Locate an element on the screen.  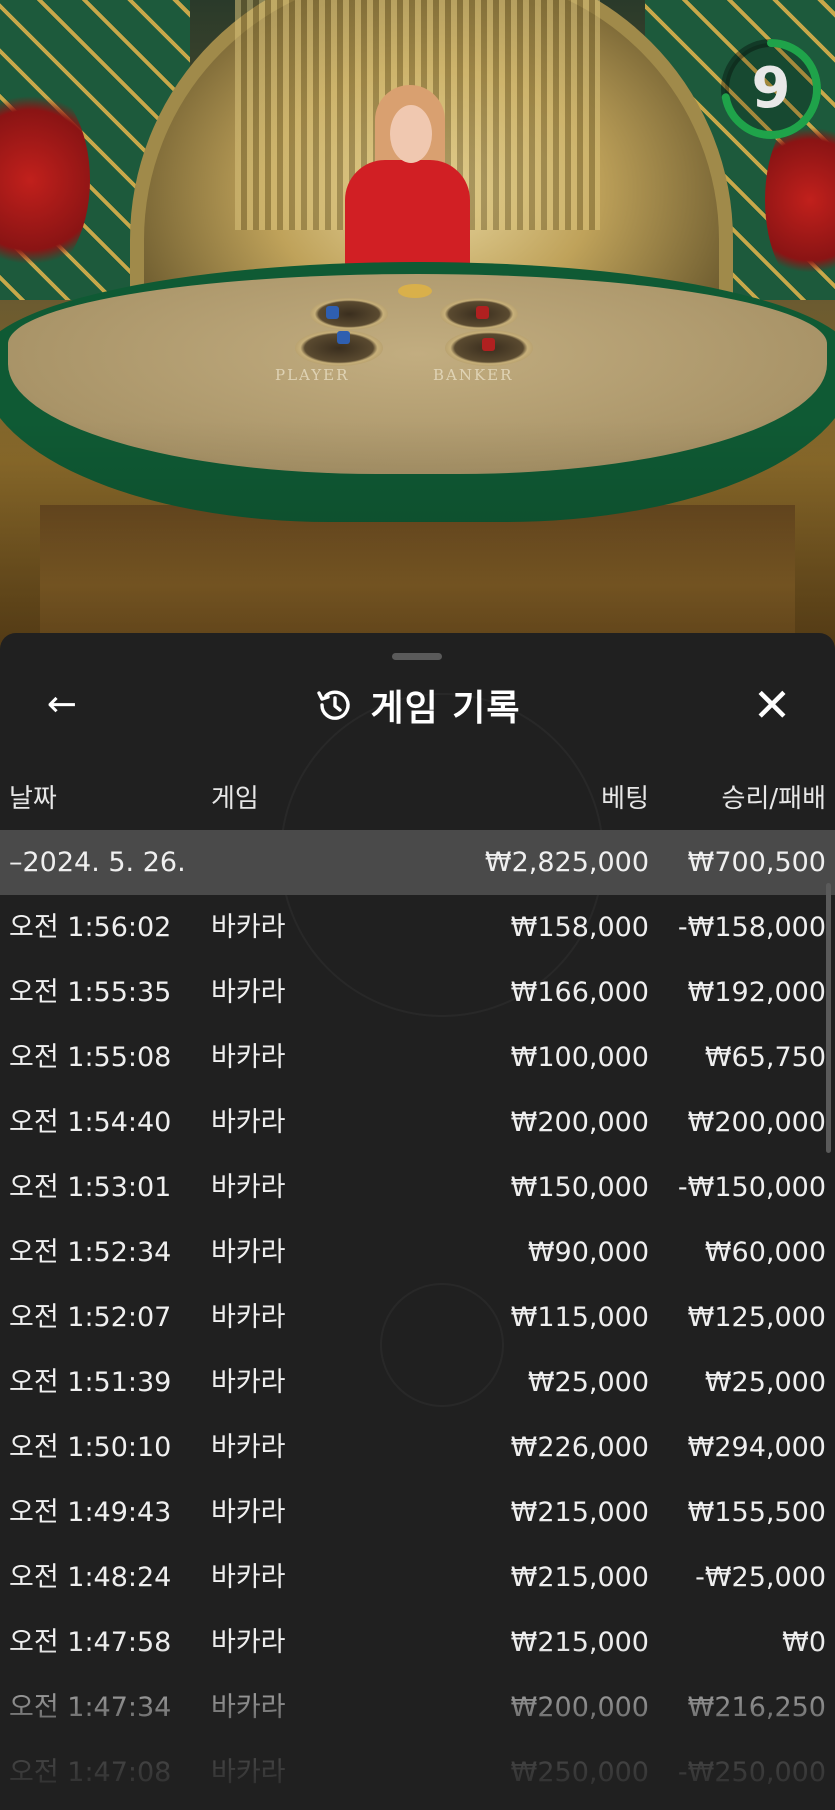
column-header-date: 날짜 is located at coordinates (33, 796).